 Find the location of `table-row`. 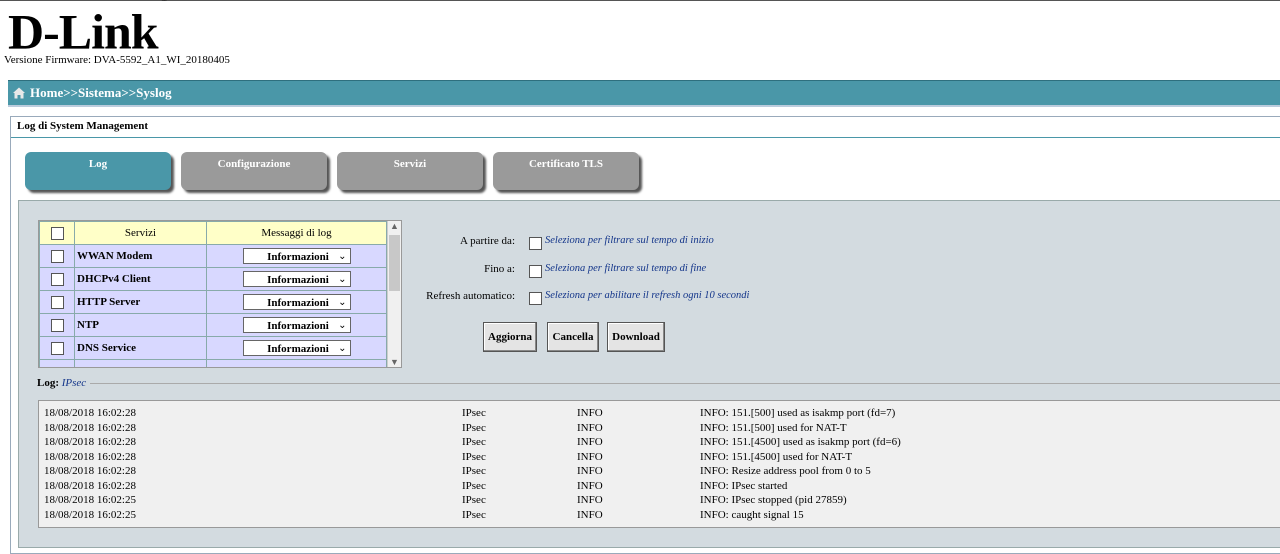

table-row is located at coordinates (213, 363).